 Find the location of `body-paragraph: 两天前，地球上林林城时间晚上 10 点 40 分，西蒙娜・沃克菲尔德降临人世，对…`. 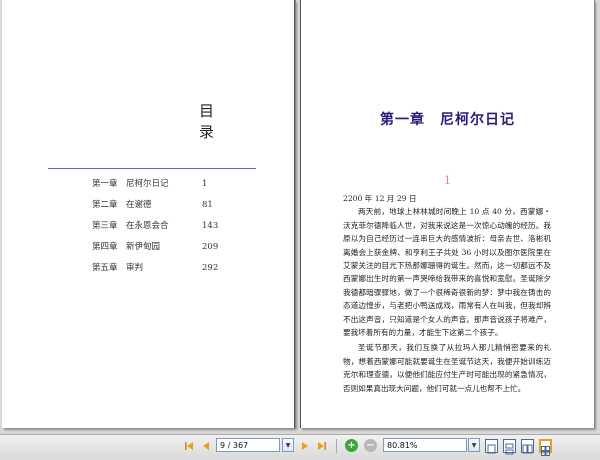

body-paragraph: 两天前，地球上林林城时间晚上 10 点 40 分，西蒙娜・沃克菲尔德降临人世，对… is located at coordinates (447, 272).